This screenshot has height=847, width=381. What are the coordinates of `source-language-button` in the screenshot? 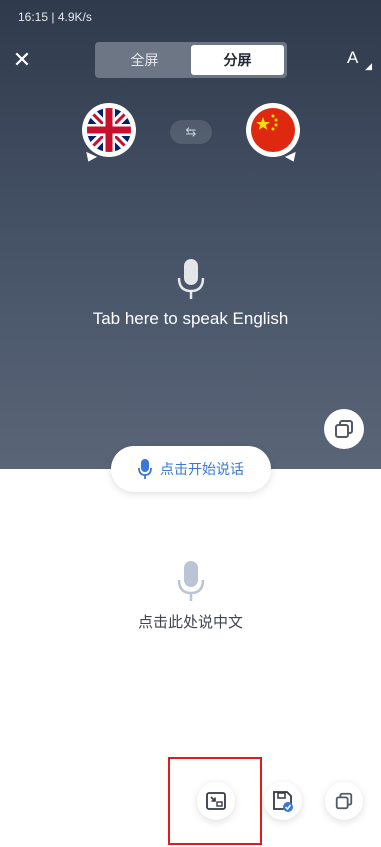 It's located at (109, 130).